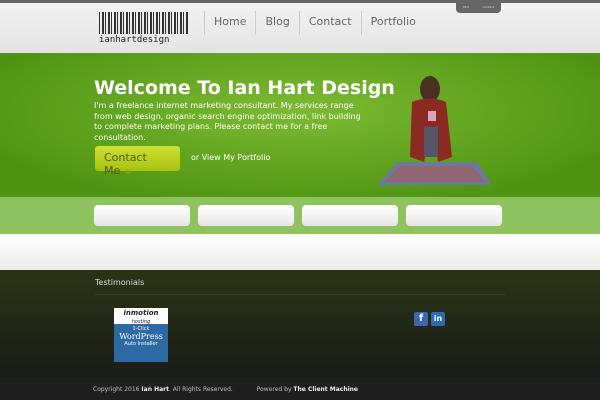 The width and height of the screenshot is (600, 400). What do you see at coordinates (244, 88) in the screenshot?
I see `hero-title: Welcome To Ian Hart Design` at bounding box center [244, 88].